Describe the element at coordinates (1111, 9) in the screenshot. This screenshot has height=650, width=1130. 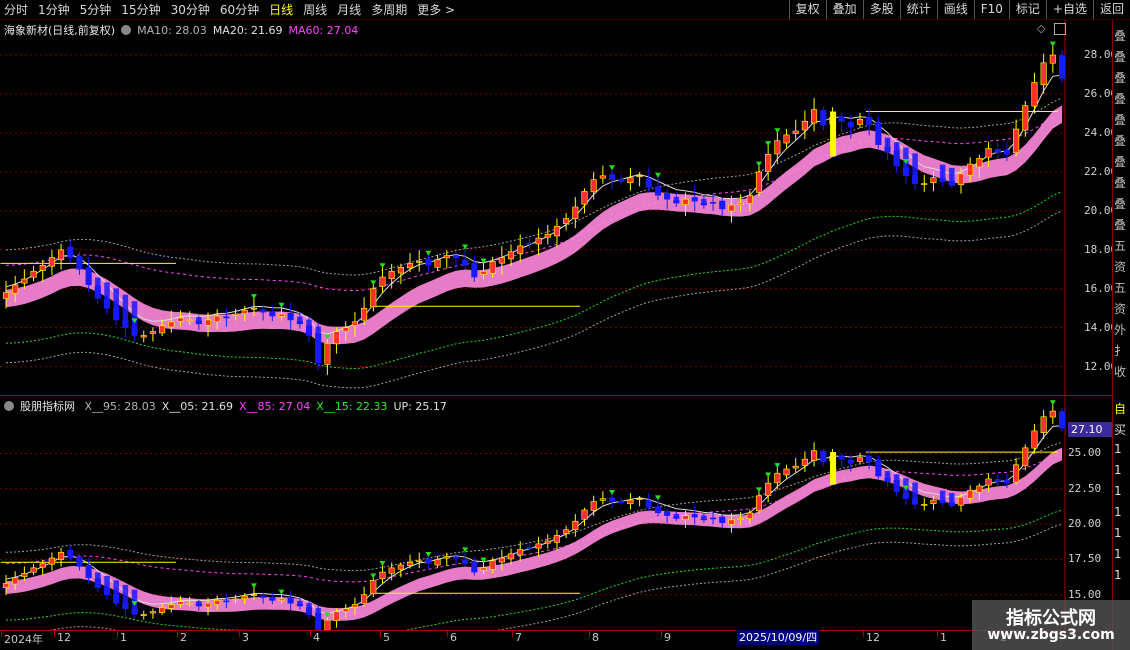
I see `toolbar-button-8: 返回` at that location.